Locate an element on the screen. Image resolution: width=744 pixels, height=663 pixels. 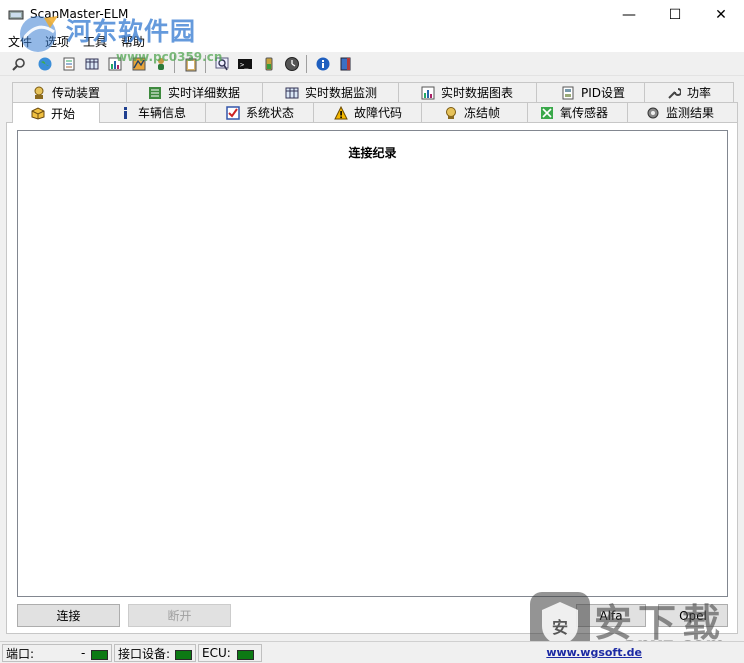
title-bar: ScanMaster-ELM — ☐ ✕ is located at coordinates (372, 15).